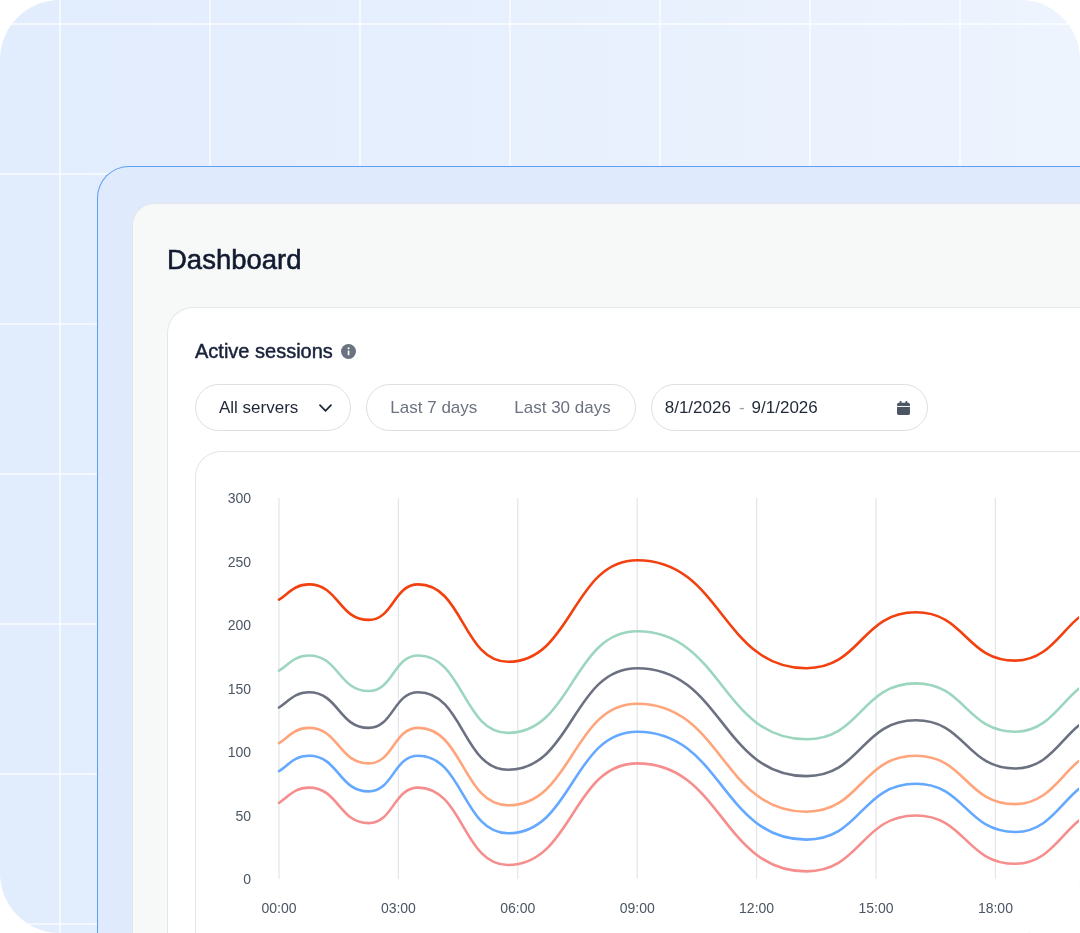 The image size is (1080, 933). I want to click on y-axis-label: 200, so click(239, 625).